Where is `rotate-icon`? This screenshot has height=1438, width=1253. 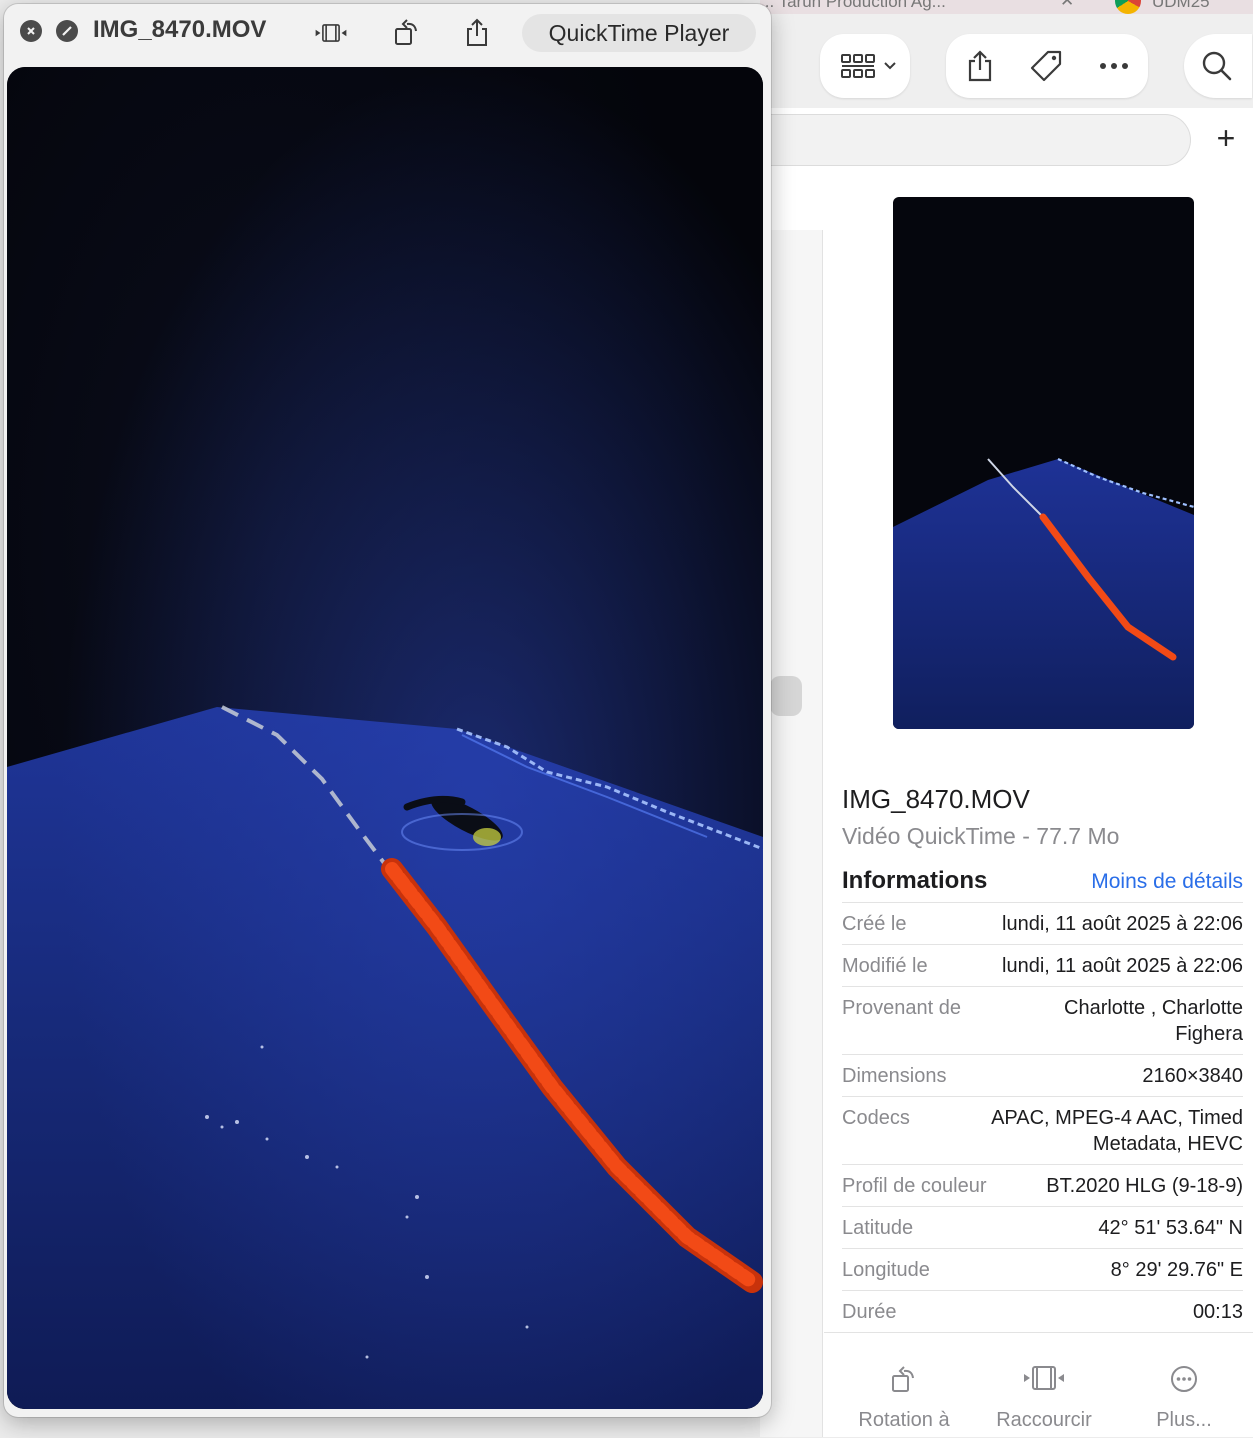 rotate-icon is located at coordinates (407, 33).